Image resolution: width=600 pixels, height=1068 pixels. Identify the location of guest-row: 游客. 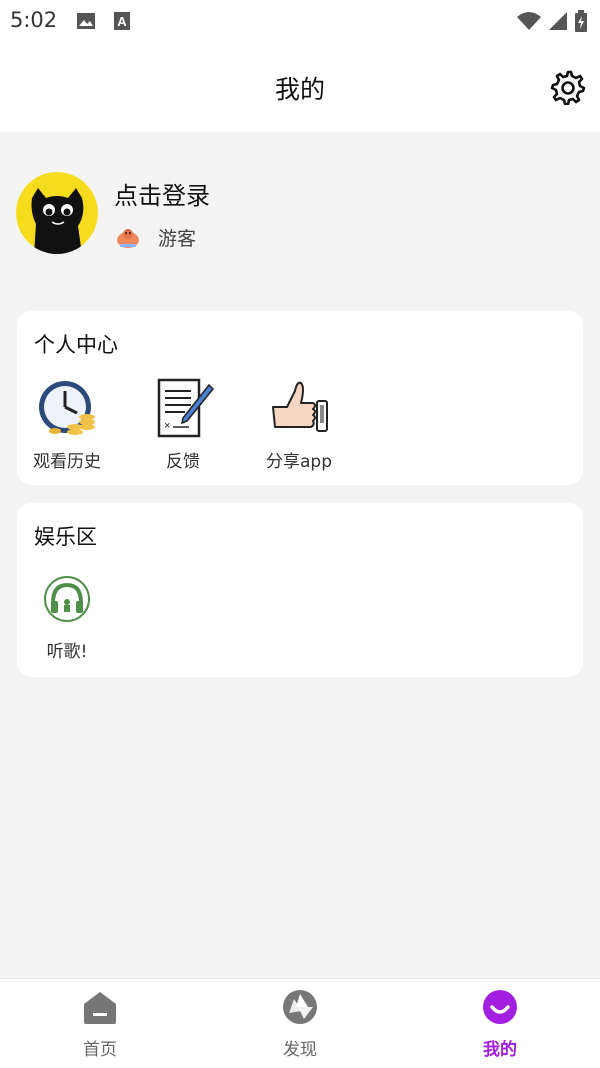
(155, 237).